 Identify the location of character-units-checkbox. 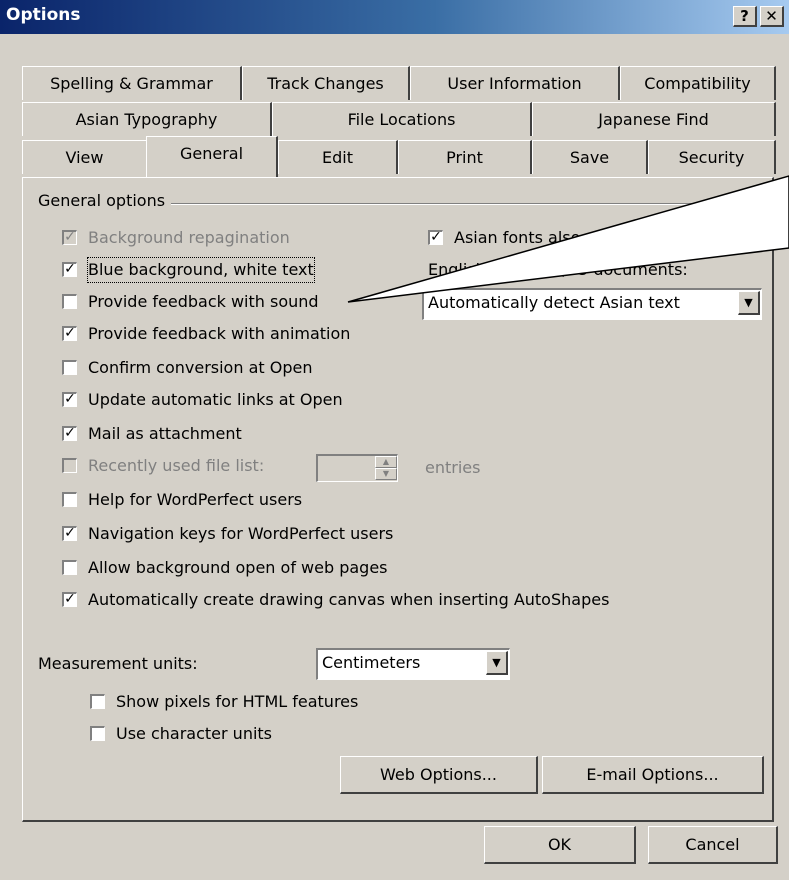
(97, 733).